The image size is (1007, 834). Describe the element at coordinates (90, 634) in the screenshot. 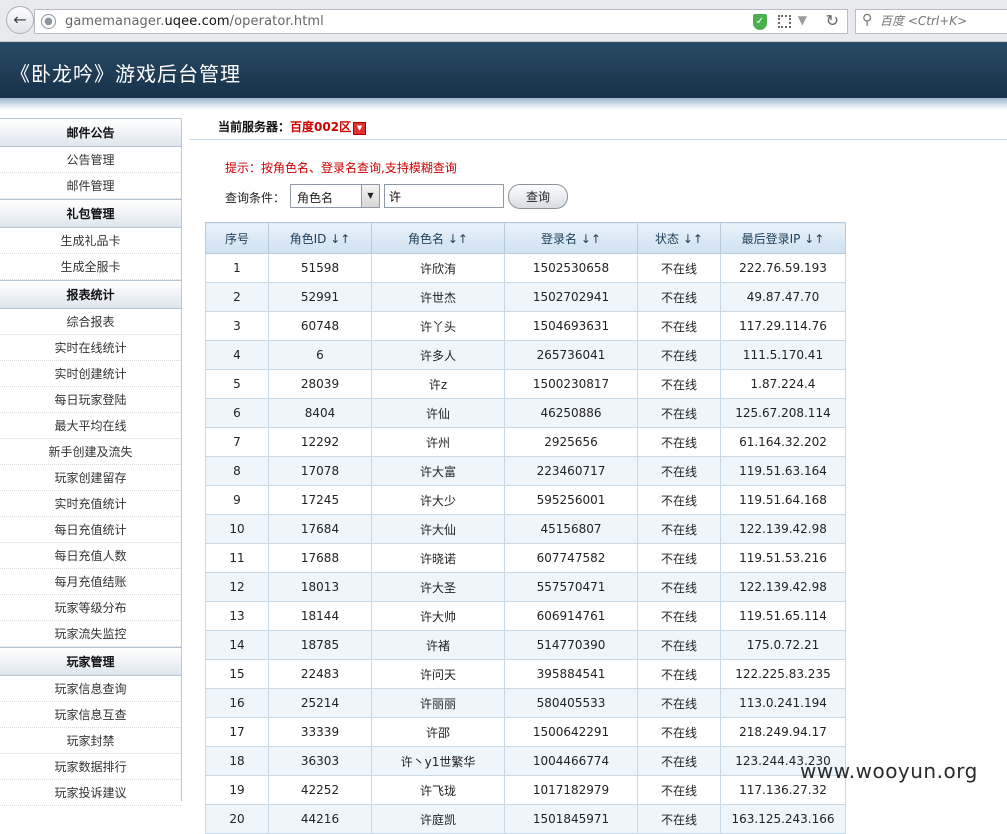

I see `sidebar-item: 玩家流失监控` at that location.